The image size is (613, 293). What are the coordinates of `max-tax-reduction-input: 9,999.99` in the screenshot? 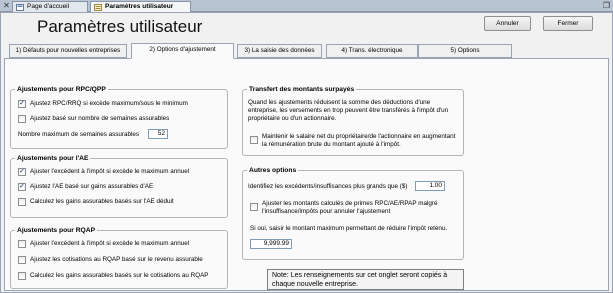 It's located at (271, 244).